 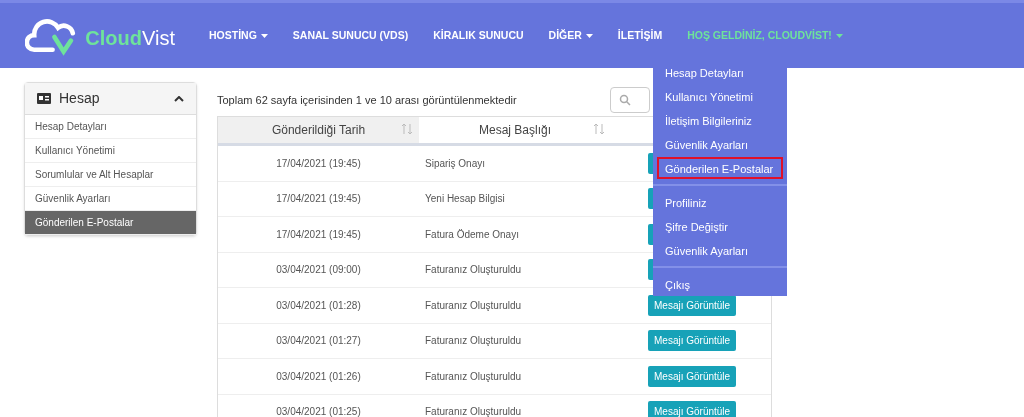 What do you see at coordinates (110, 127) in the screenshot?
I see `sidebar-item: Hesap Detayları` at bounding box center [110, 127].